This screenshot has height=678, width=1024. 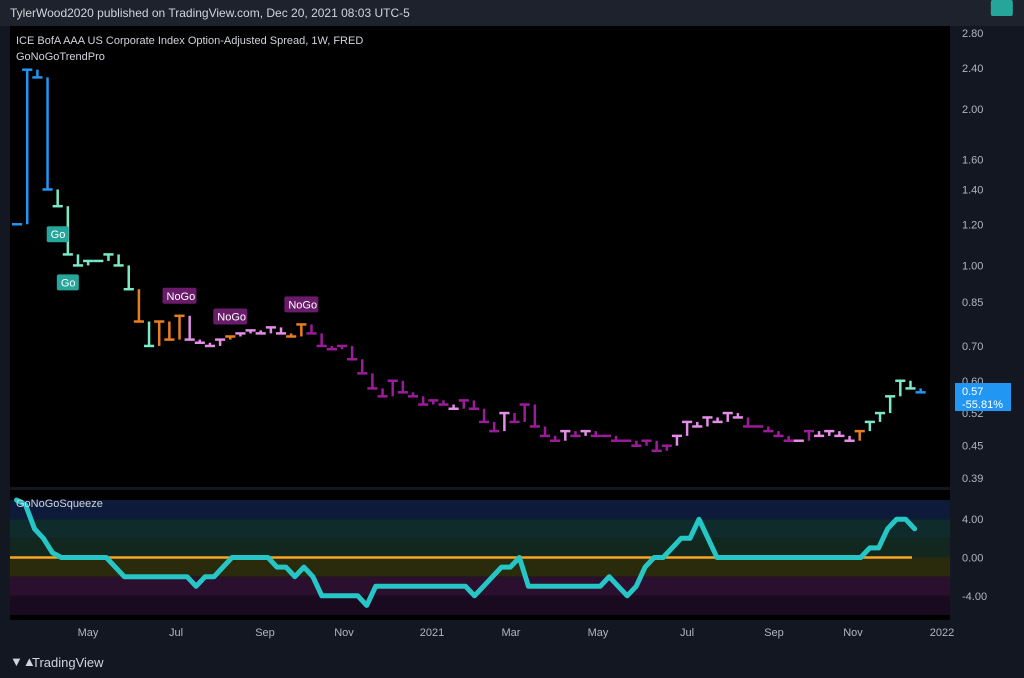 What do you see at coordinates (972, 160) in the screenshot?
I see `price-tick-label: 1.60` at bounding box center [972, 160].